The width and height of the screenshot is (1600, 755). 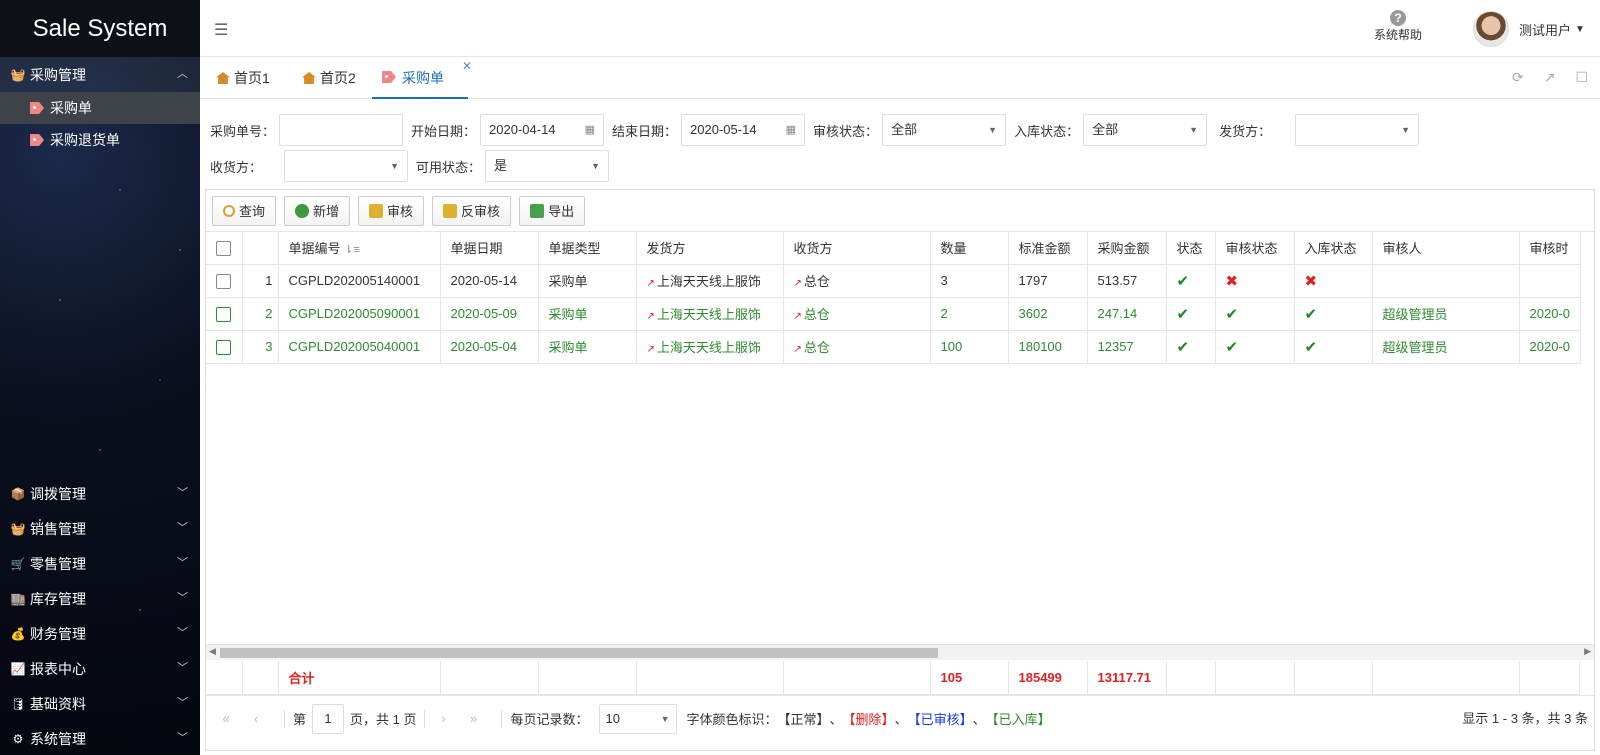 I want to click on column-header: 单据日期, so click(x=489, y=248).